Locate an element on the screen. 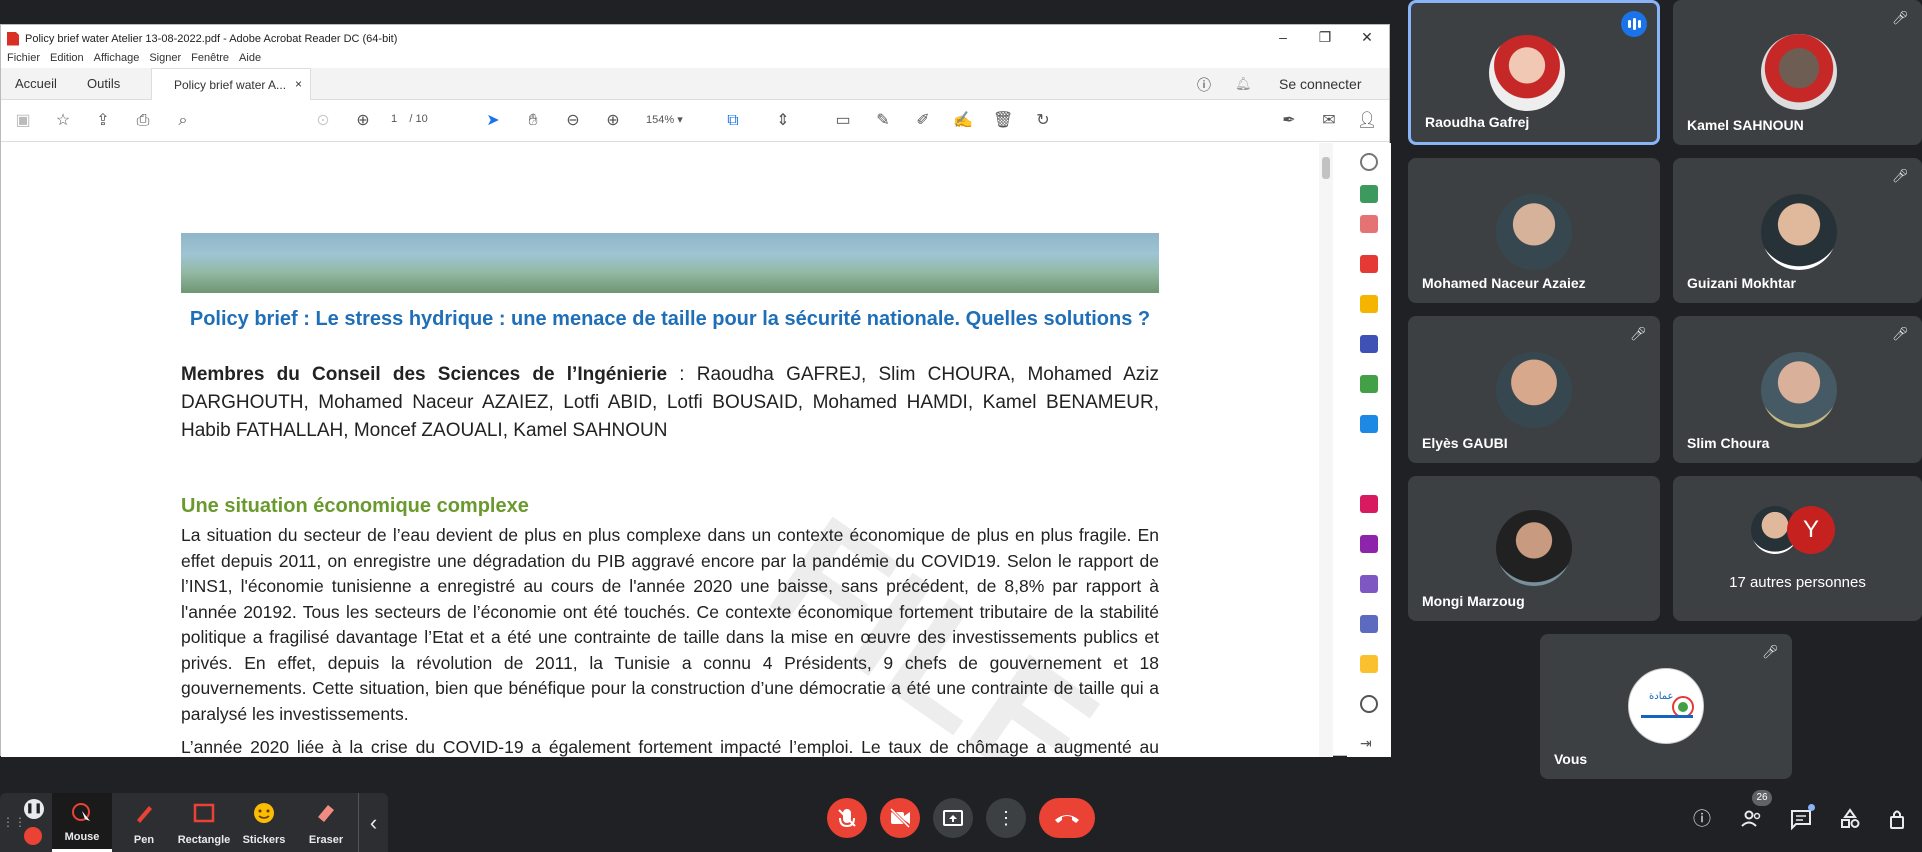  mic-toggle-button is located at coordinates (847, 818).